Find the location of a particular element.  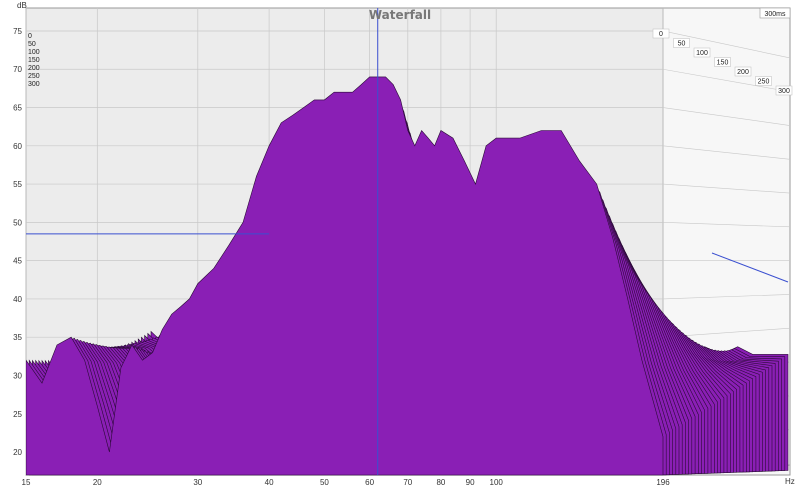

x-unit-label: Hz is located at coordinates (790, 481).